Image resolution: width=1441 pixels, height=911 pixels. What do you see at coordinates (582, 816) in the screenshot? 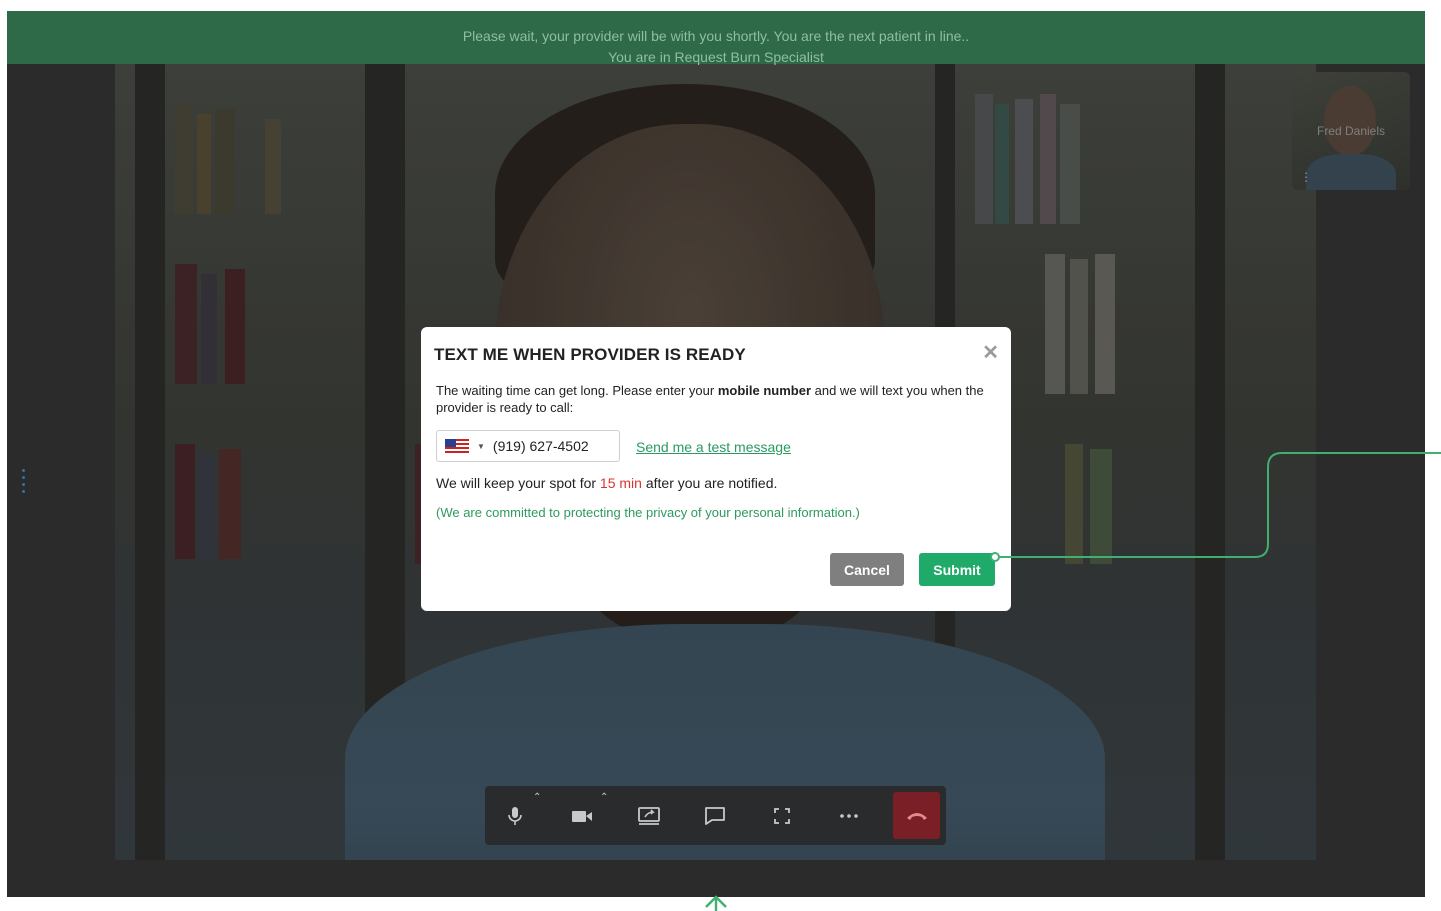
I see `camera-icon` at bounding box center [582, 816].